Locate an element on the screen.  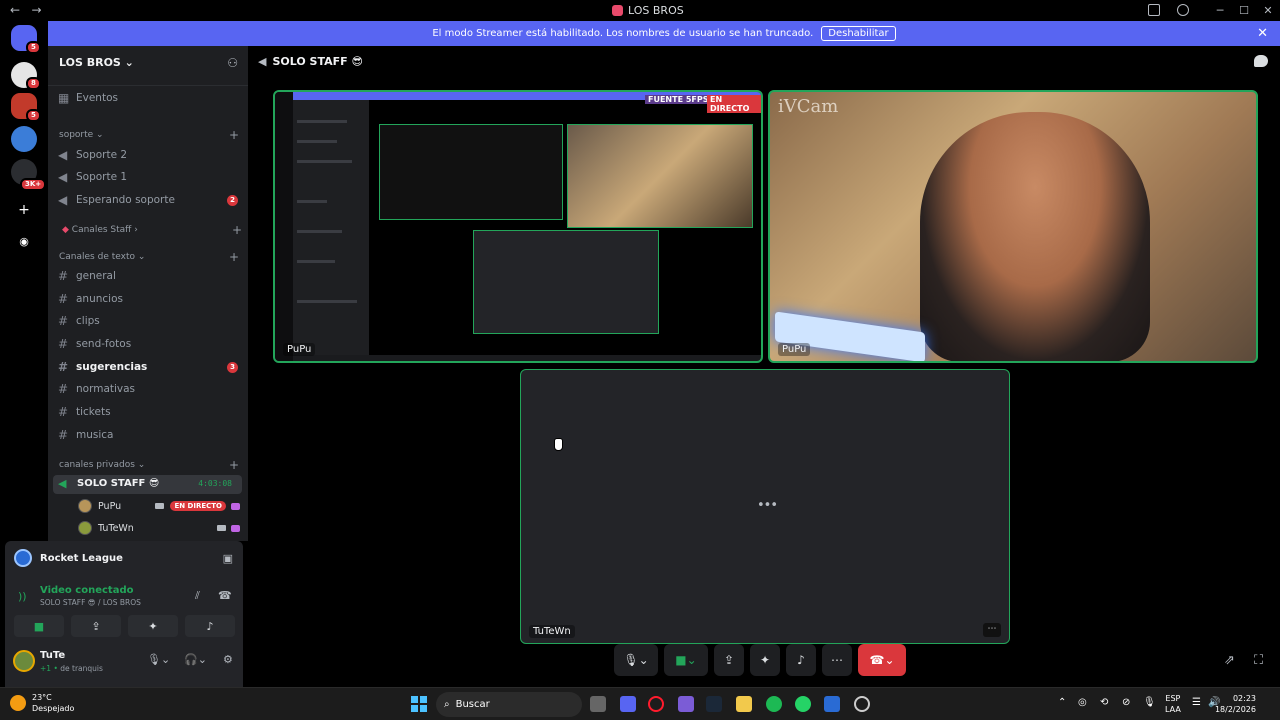
tray-network-icon: ⊘ is located at coordinates (1126, 702).